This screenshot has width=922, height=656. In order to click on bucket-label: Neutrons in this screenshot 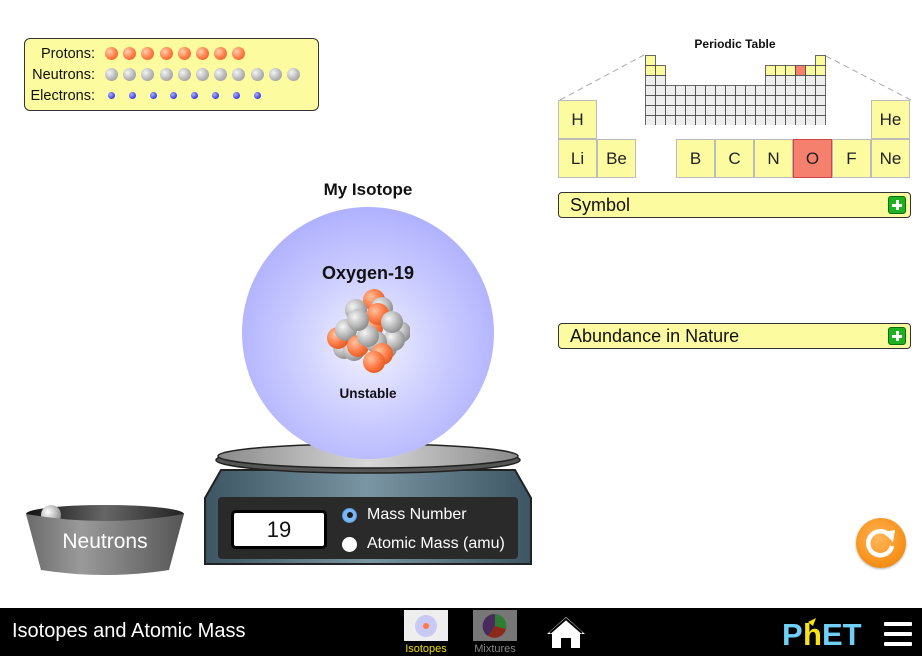, I will do `click(105, 541)`.